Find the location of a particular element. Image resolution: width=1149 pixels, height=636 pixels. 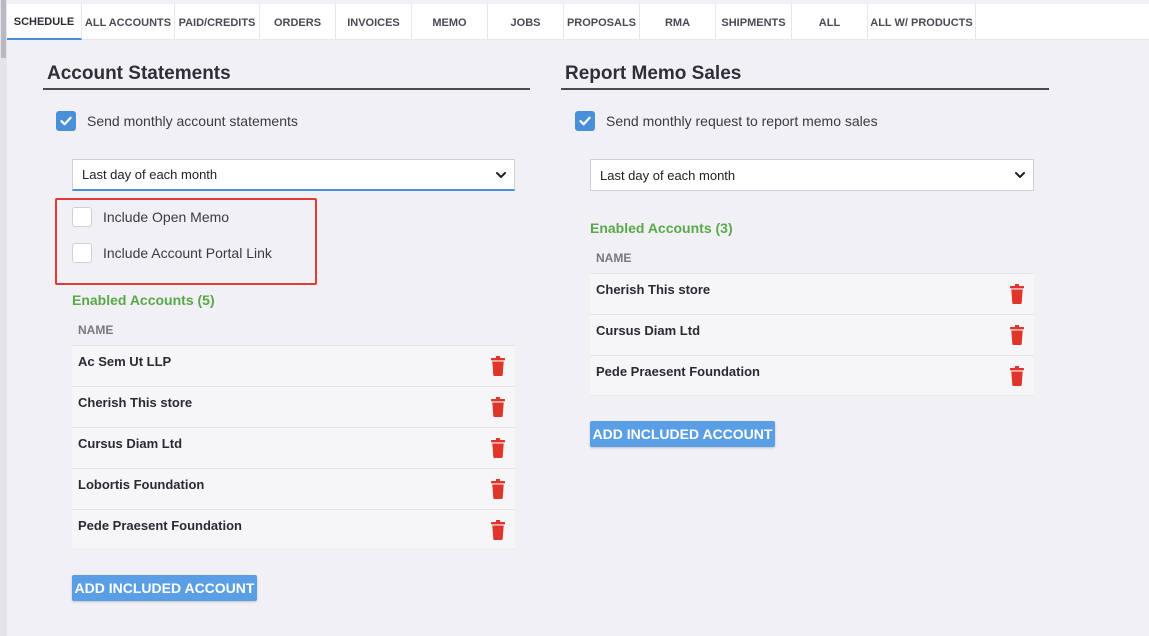

tab-rma: RMA is located at coordinates (678, 22).